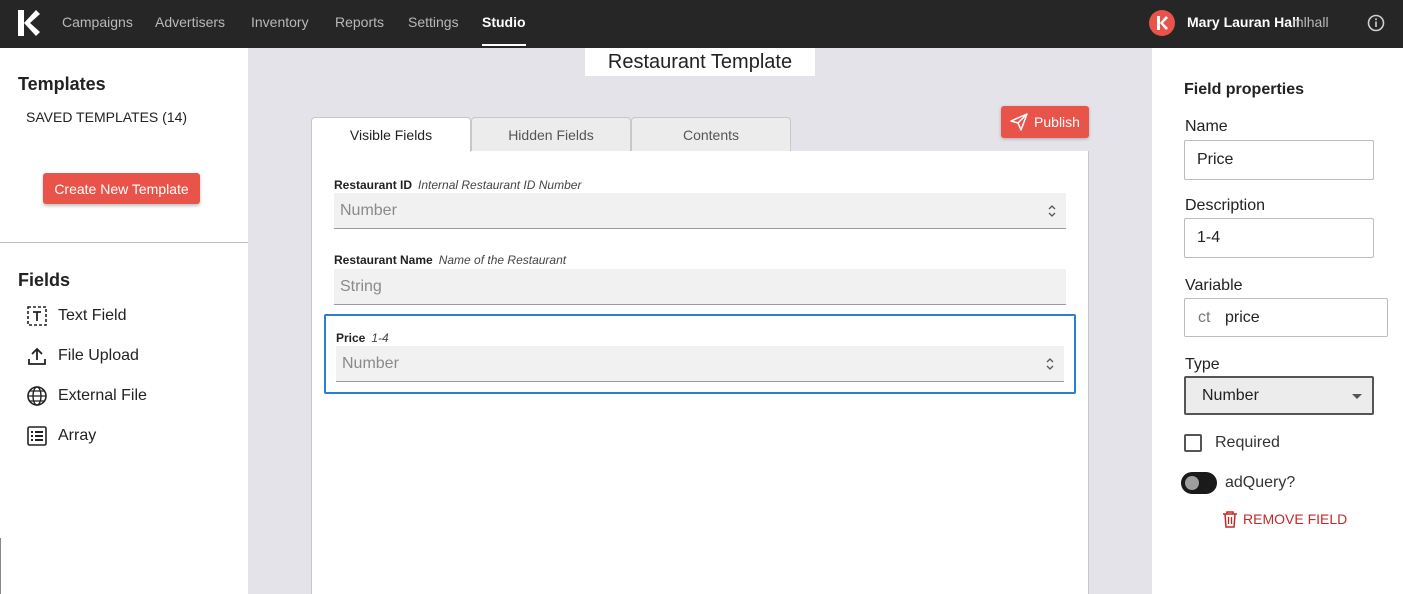 This screenshot has height=594, width=1403. Describe the element at coordinates (502, 260) in the screenshot. I see `field-description: Name of the Restaurant` at that location.